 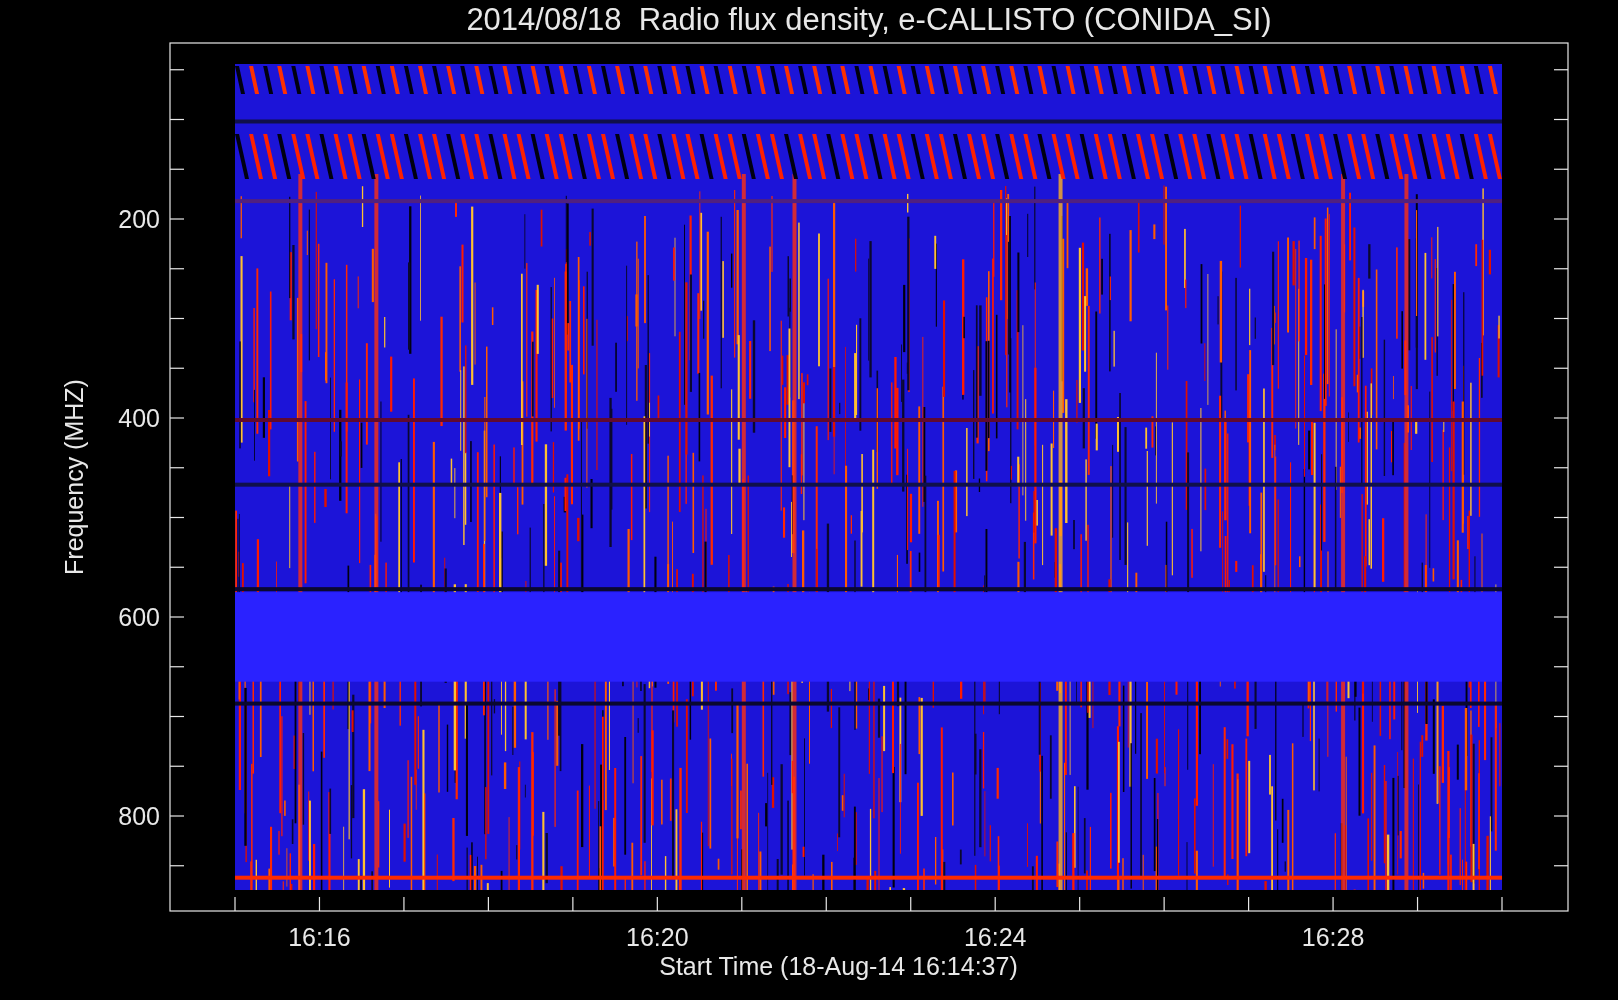 I want to click on x-tick-label: 16:16, so click(x=319, y=937).